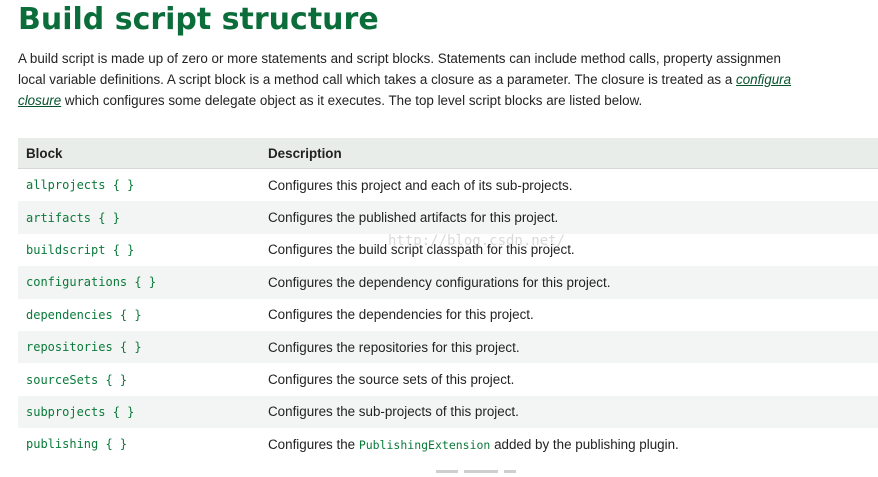 The height and width of the screenshot is (477, 878). I want to click on cropped-caption, so click(491, 473).